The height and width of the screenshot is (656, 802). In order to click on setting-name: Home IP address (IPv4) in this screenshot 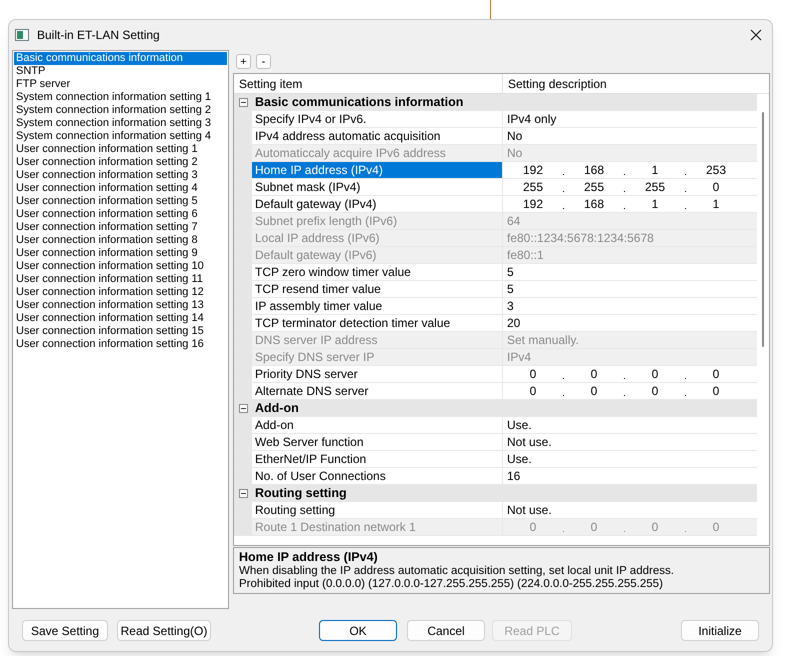, I will do `click(377, 170)`.